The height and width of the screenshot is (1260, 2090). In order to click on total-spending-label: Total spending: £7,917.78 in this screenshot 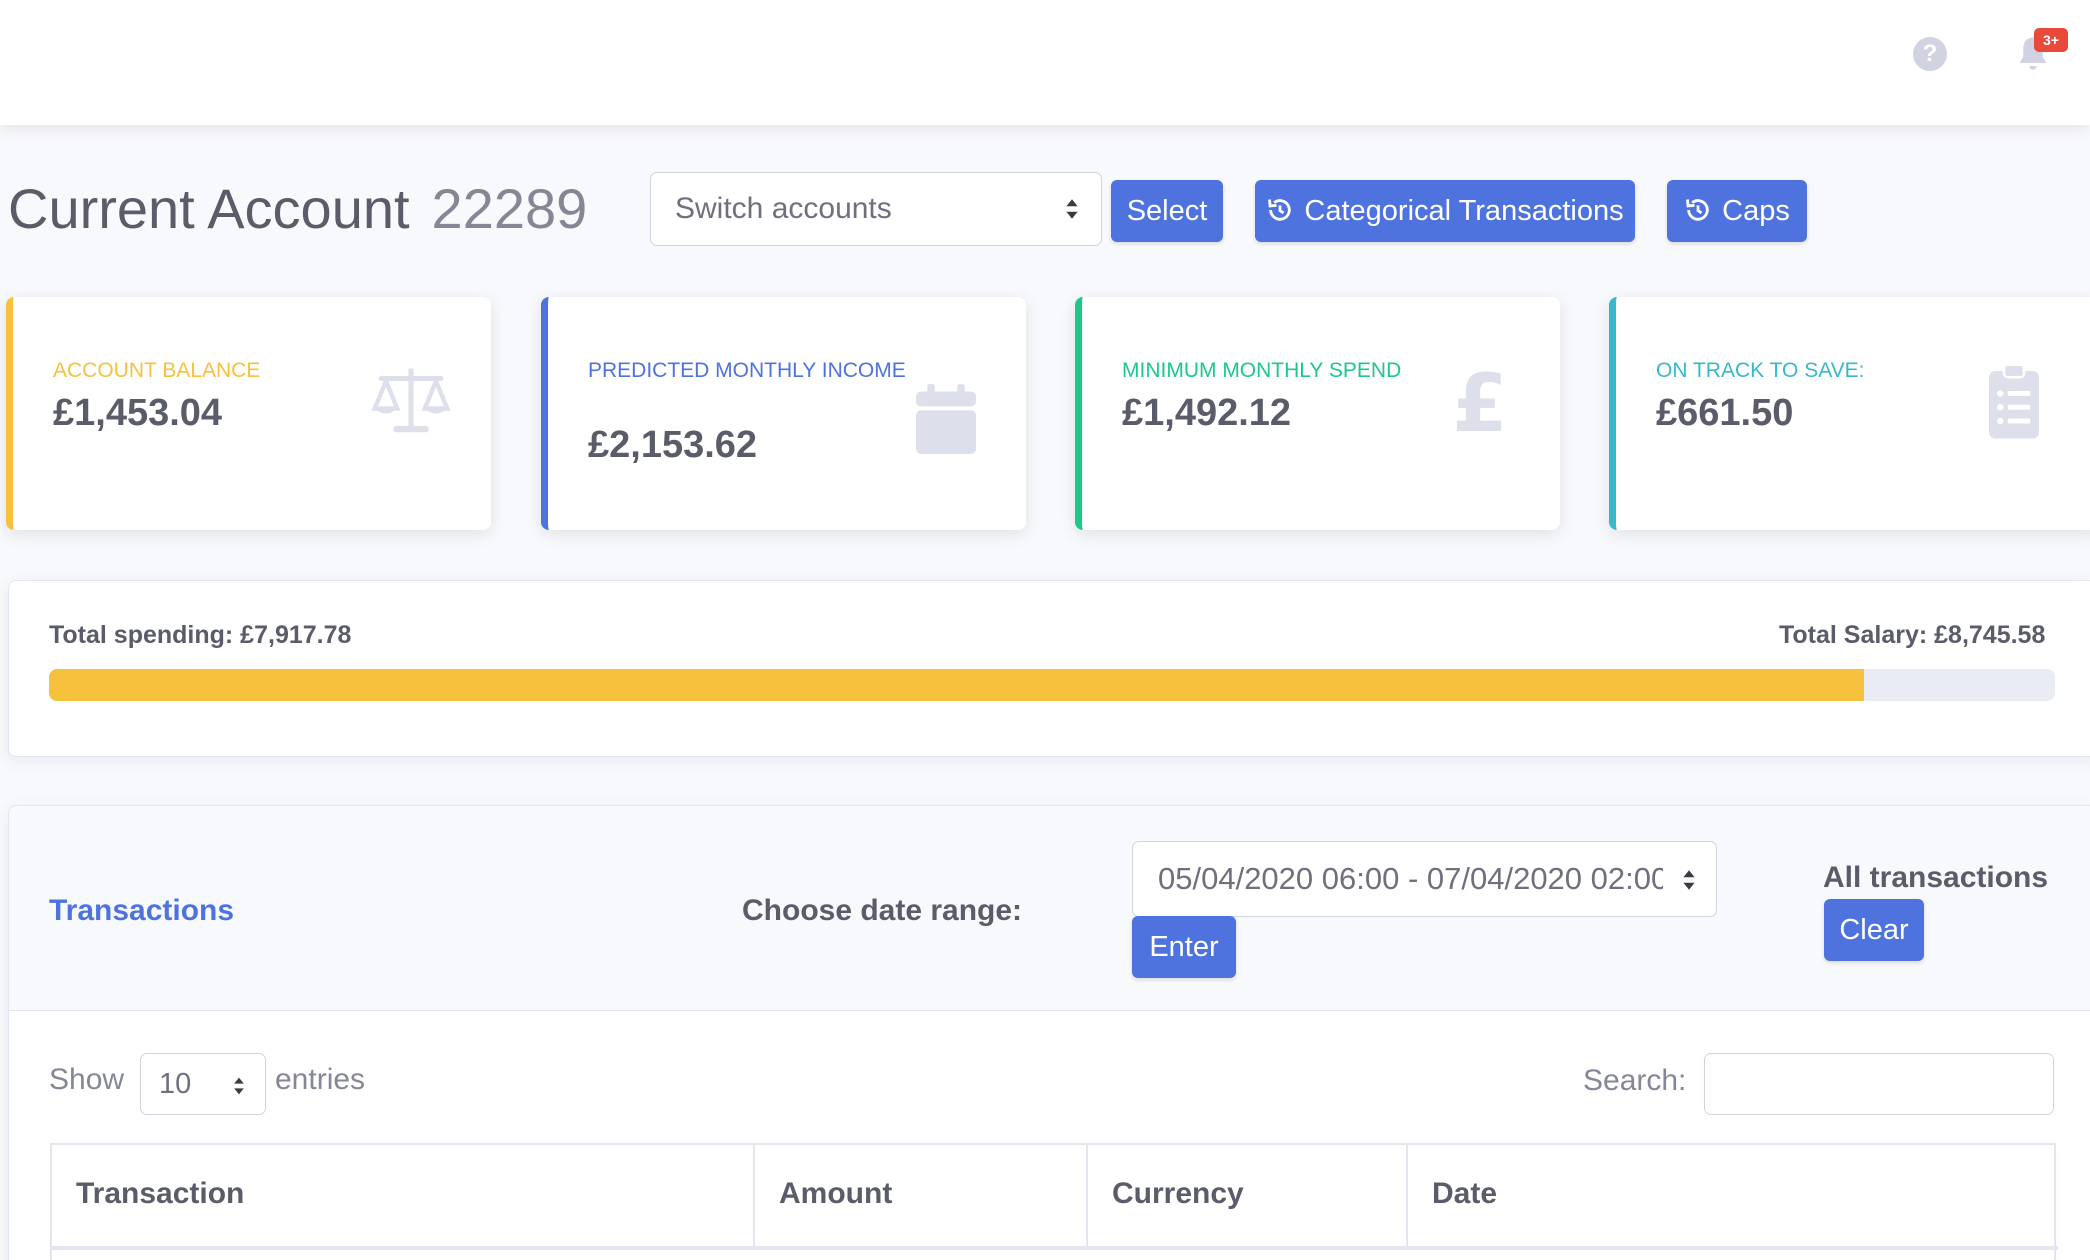, I will do `click(200, 635)`.